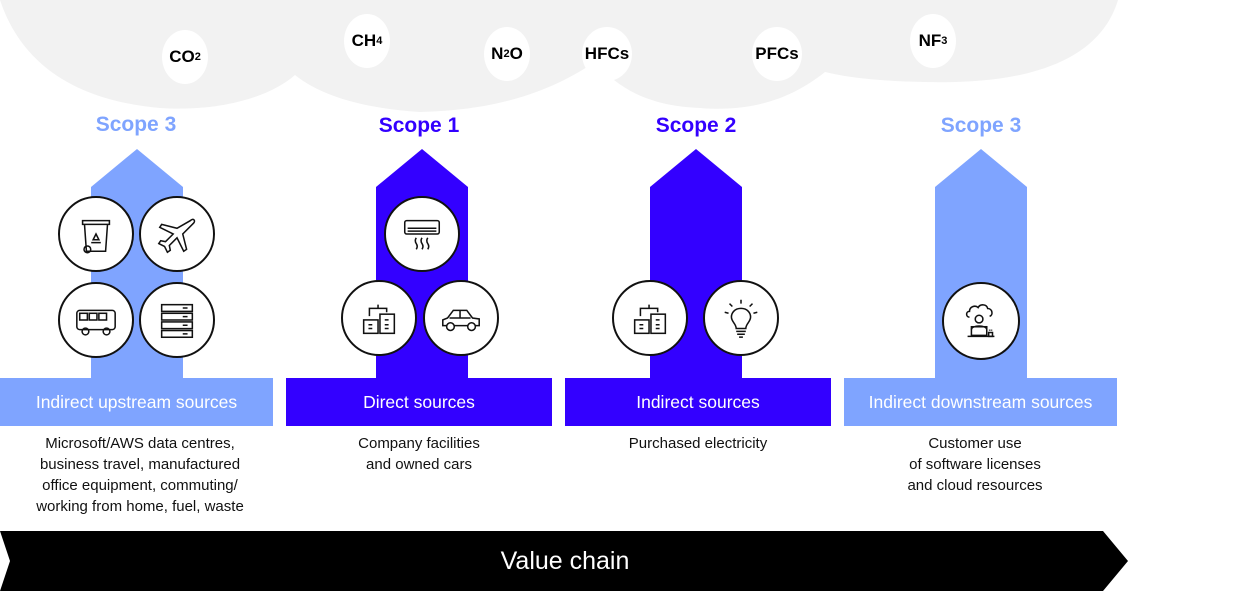  What do you see at coordinates (177, 320) in the screenshot?
I see `server-rack-icon` at bounding box center [177, 320].